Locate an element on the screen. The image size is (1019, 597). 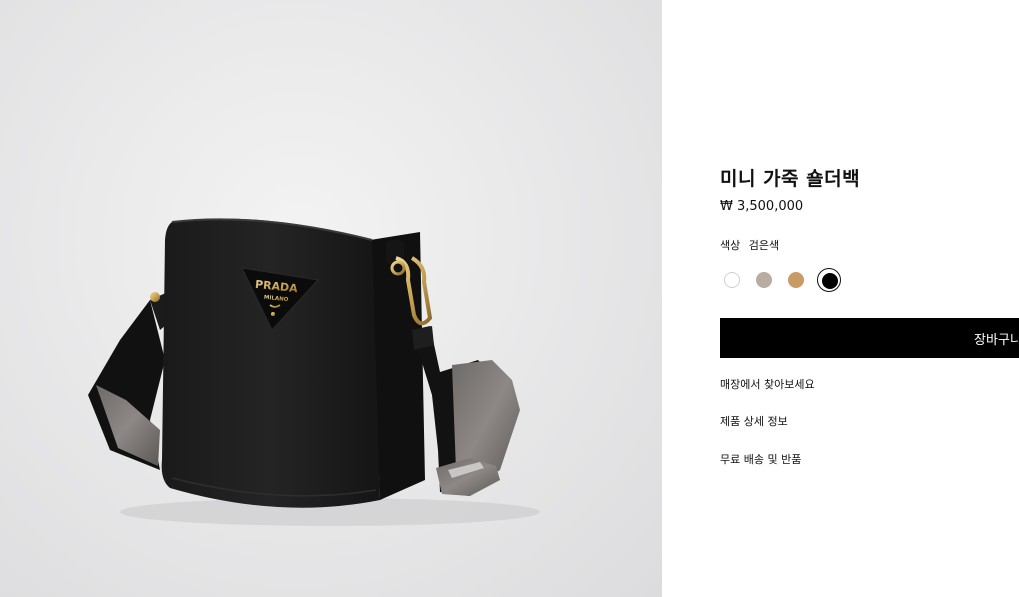
swatch-taupe-dot is located at coordinates (764, 280).